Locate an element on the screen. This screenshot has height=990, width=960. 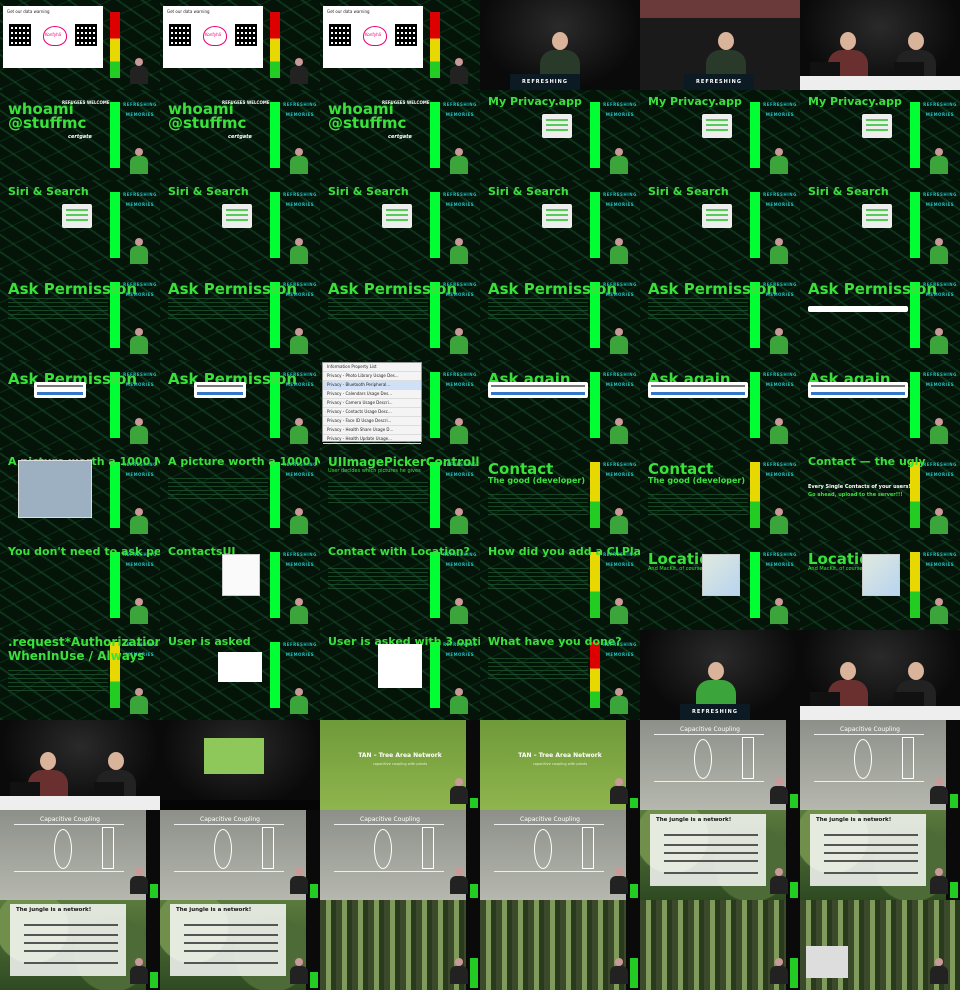
photo is located at coordinates (55, 489).